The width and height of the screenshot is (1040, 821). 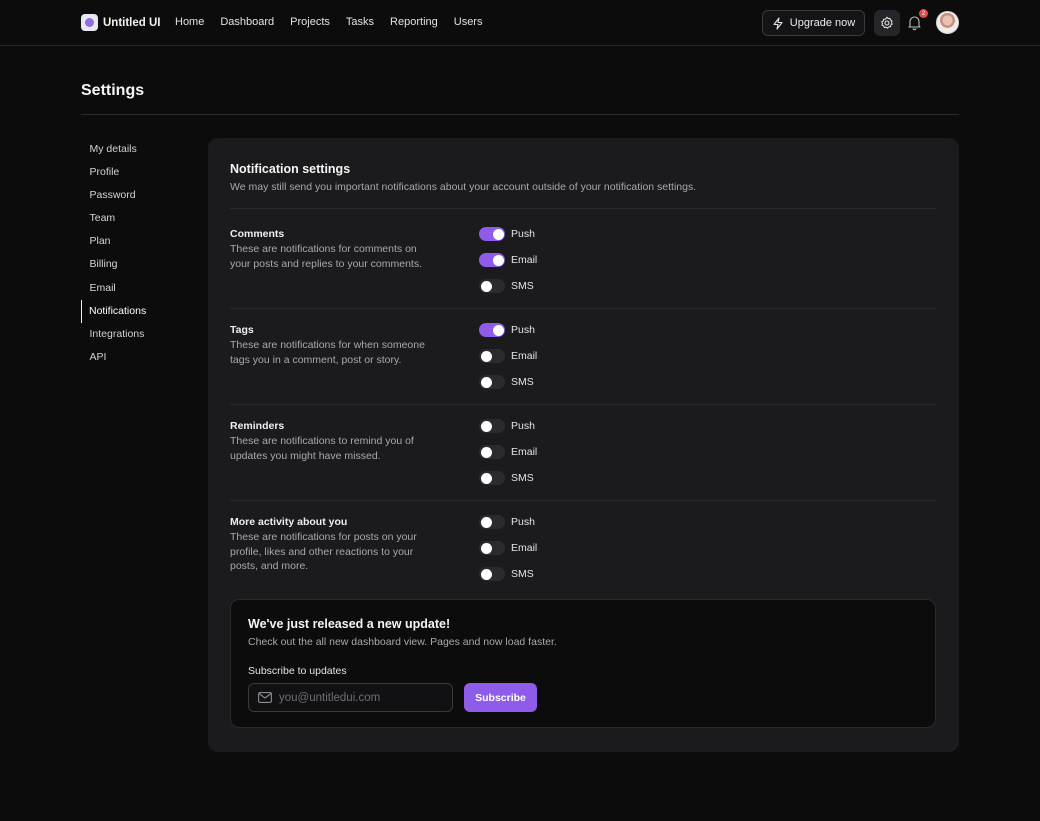 What do you see at coordinates (136, 218) in the screenshot?
I see `sidebar-item-team: Team` at bounding box center [136, 218].